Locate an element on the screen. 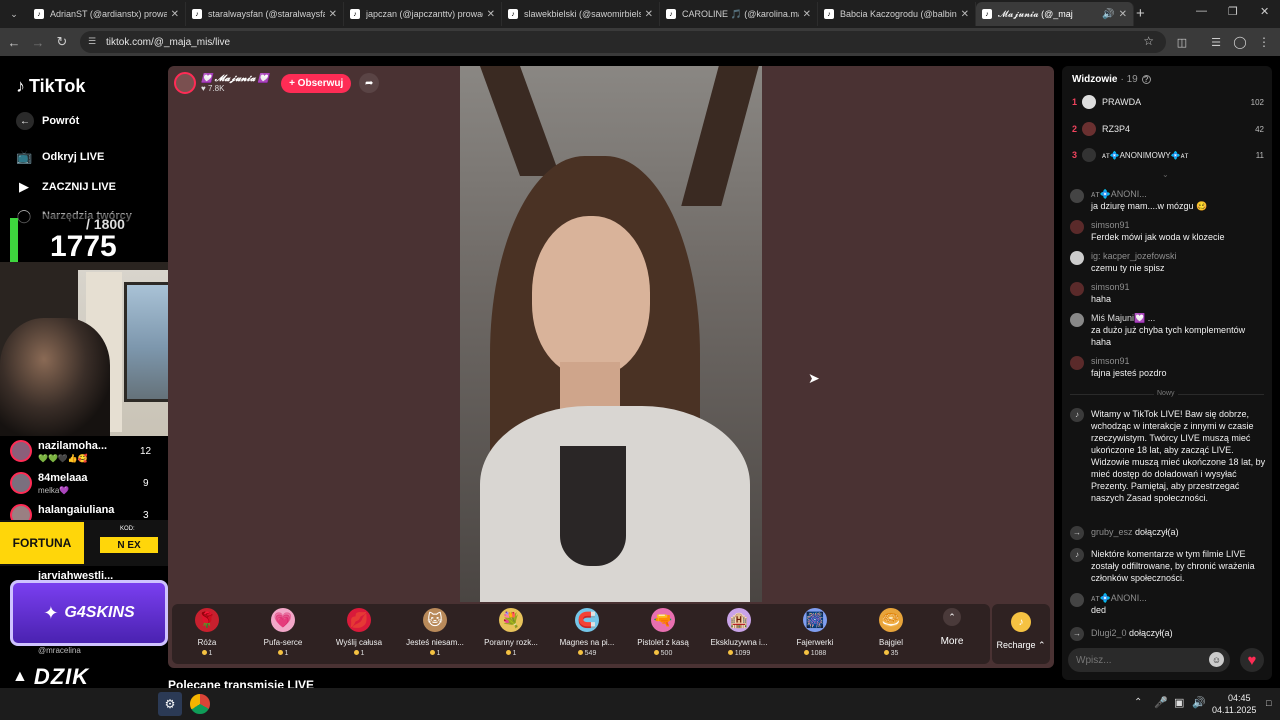 Image resolution: width=1280 pixels, height=720 pixels. browser-tab: ♪ staralwaysfan (@staralwaysfan) ✕ is located at coordinates (265, 14).